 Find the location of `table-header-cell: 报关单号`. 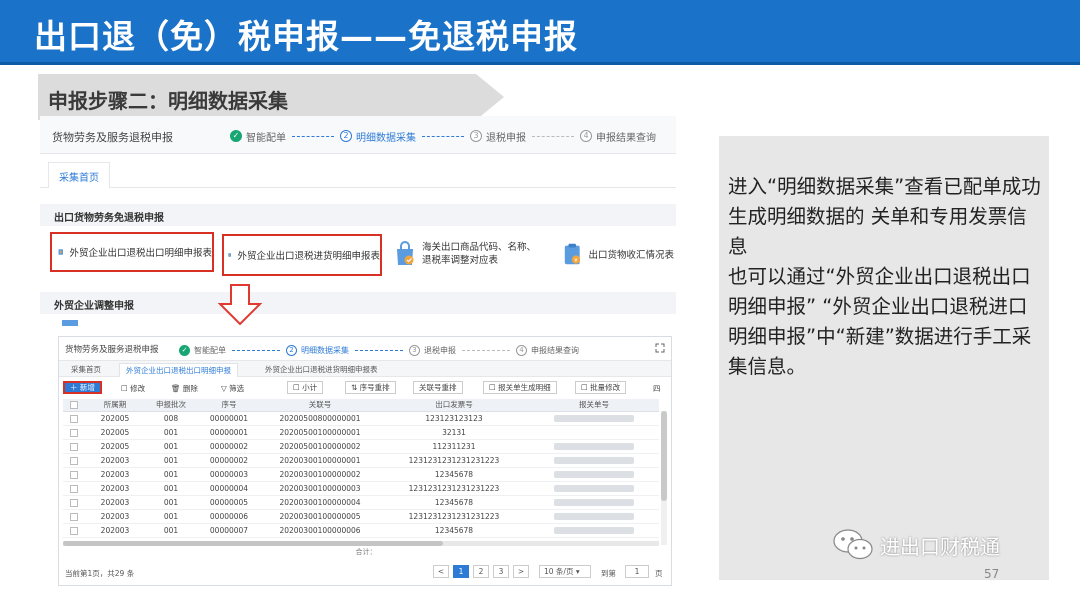

table-header-cell: 报关单号 is located at coordinates (594, 405).